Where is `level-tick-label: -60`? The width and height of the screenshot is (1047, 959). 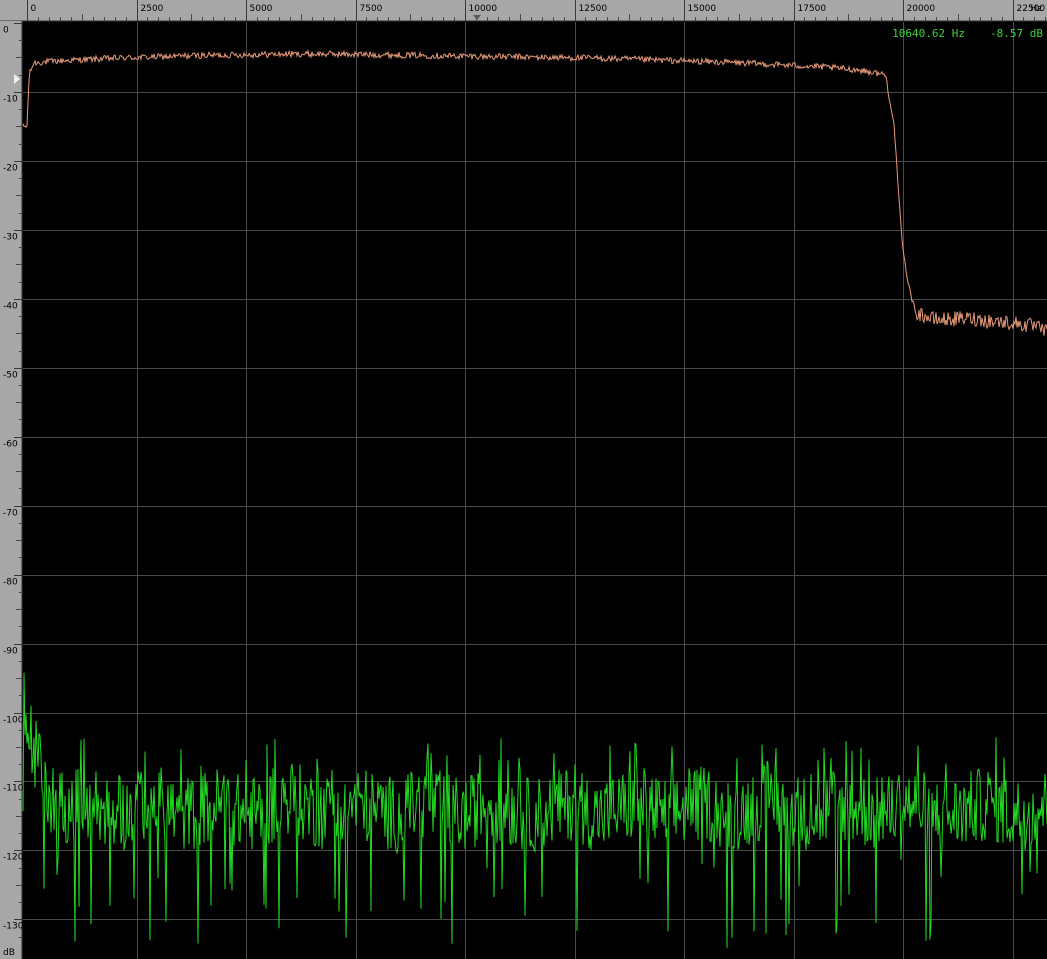
level-tick-label: -60 is located at coordinates (10, 445).